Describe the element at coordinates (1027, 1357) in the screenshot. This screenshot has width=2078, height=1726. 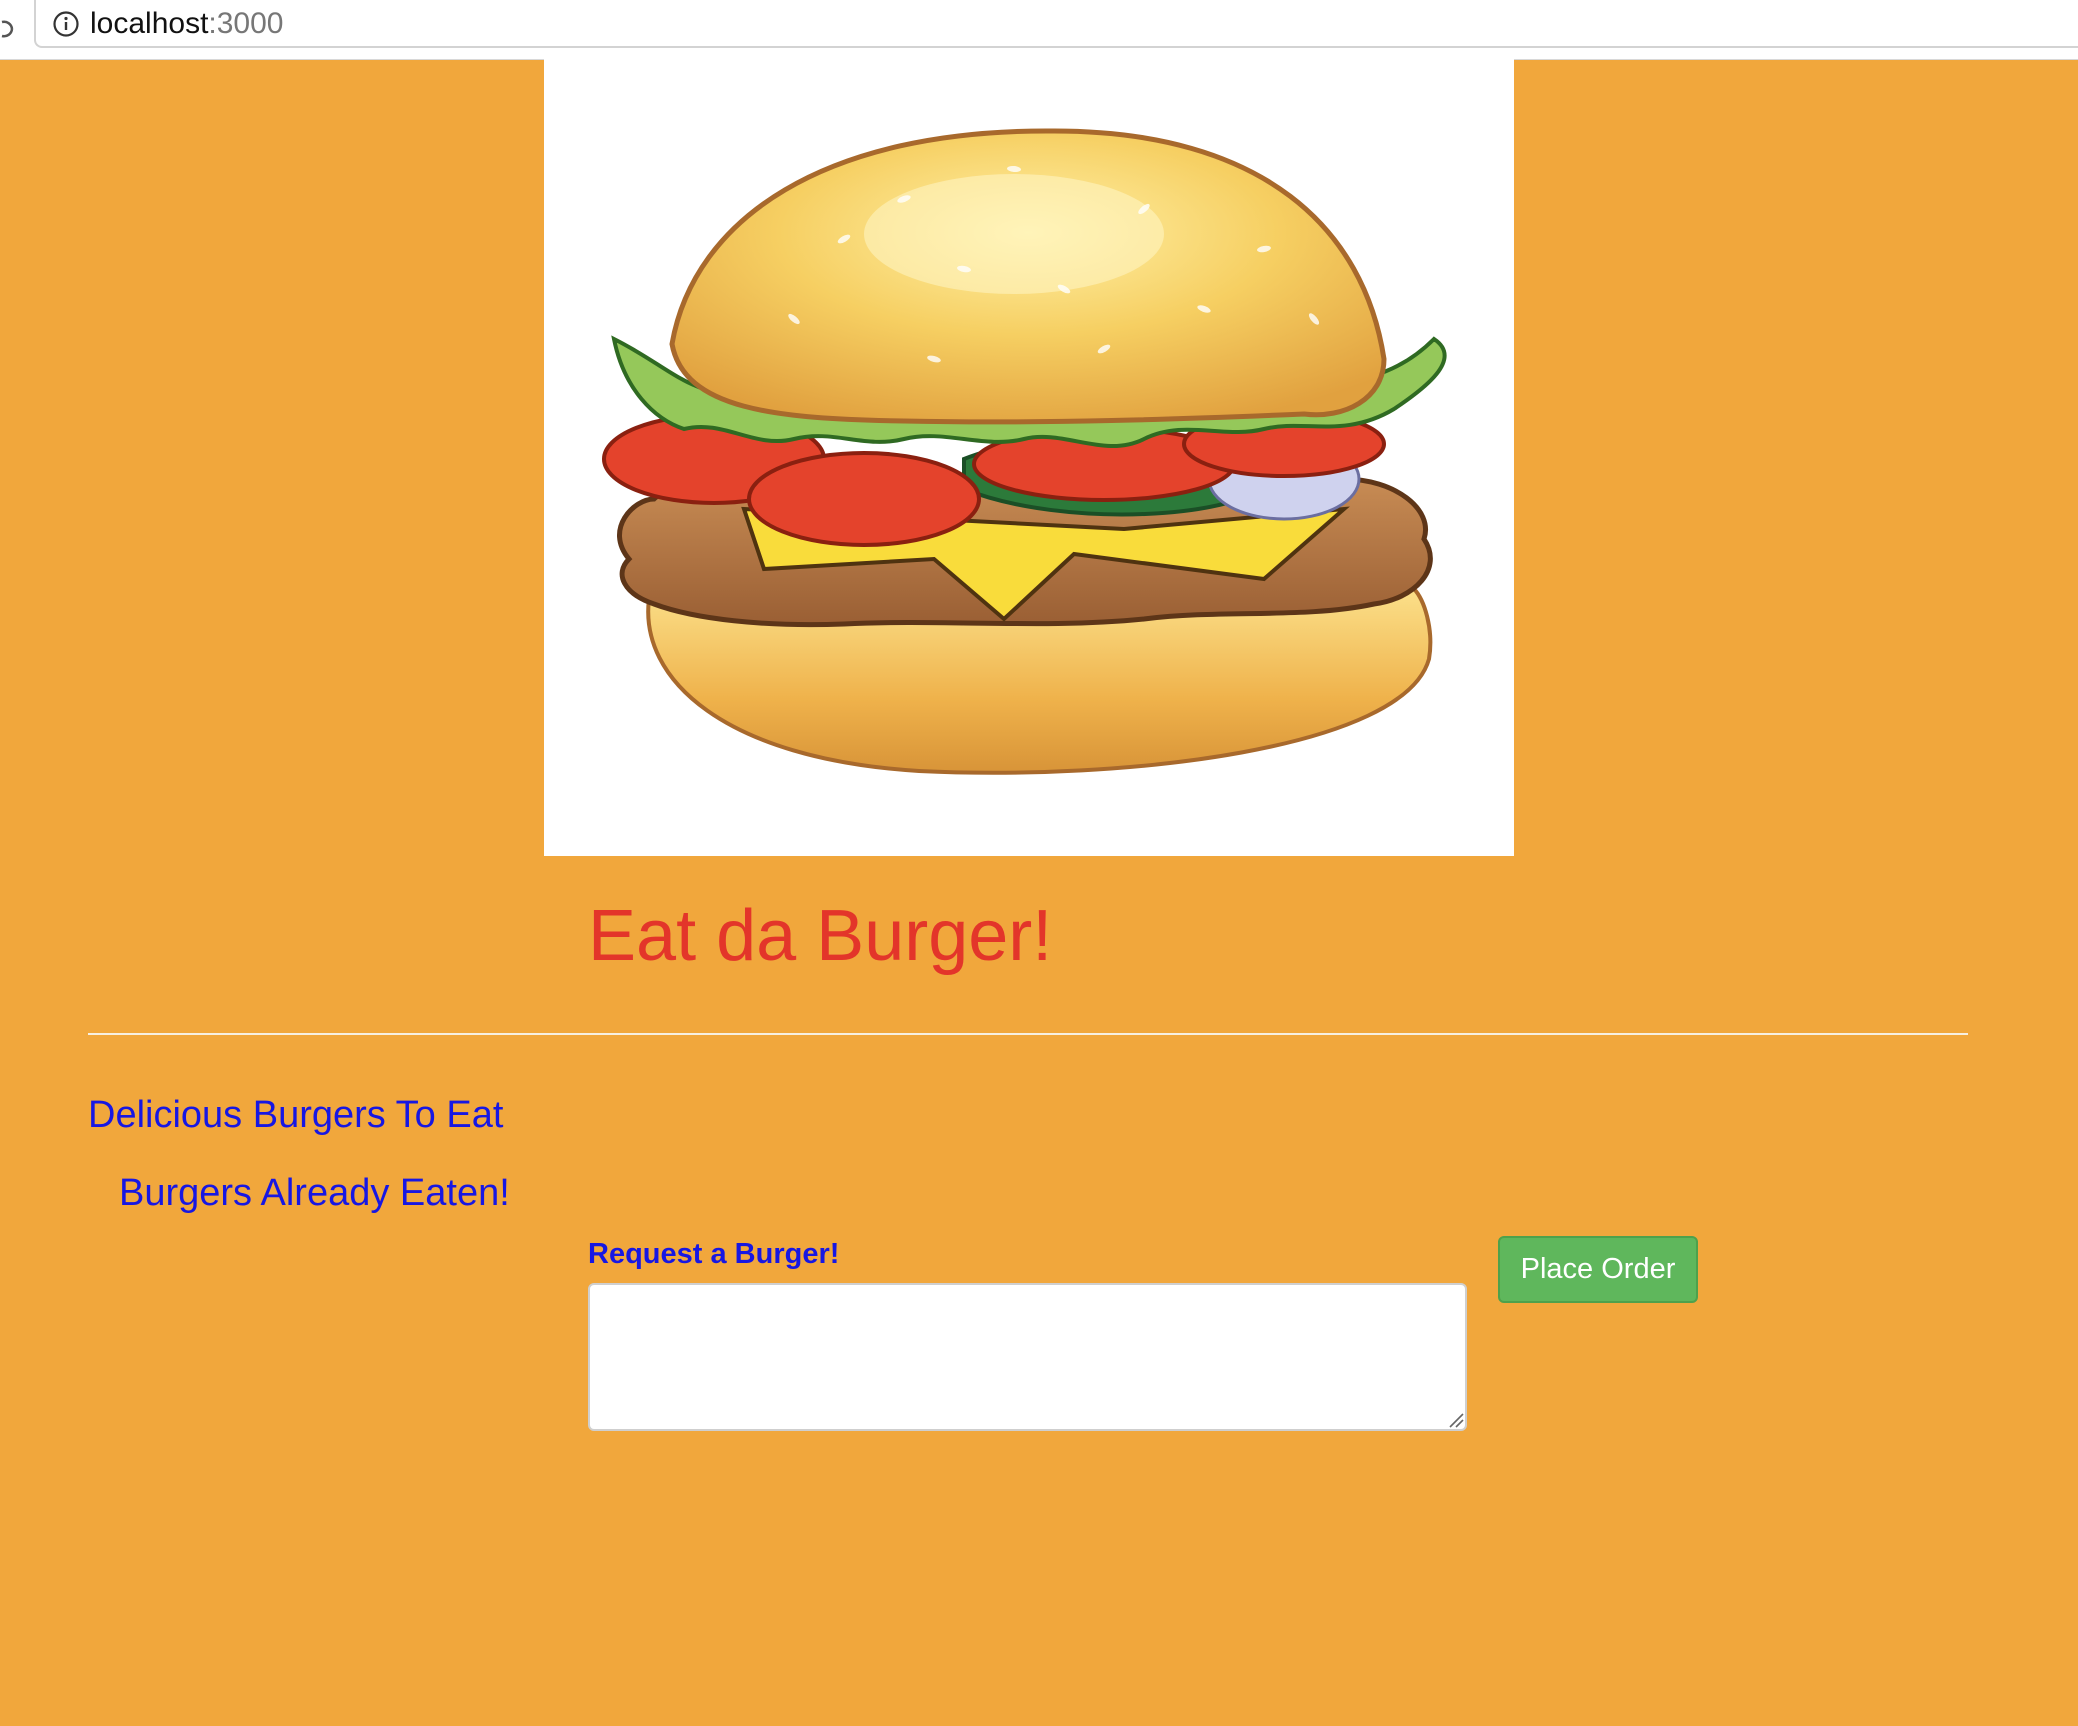
I see `burger-request-input` at that location.